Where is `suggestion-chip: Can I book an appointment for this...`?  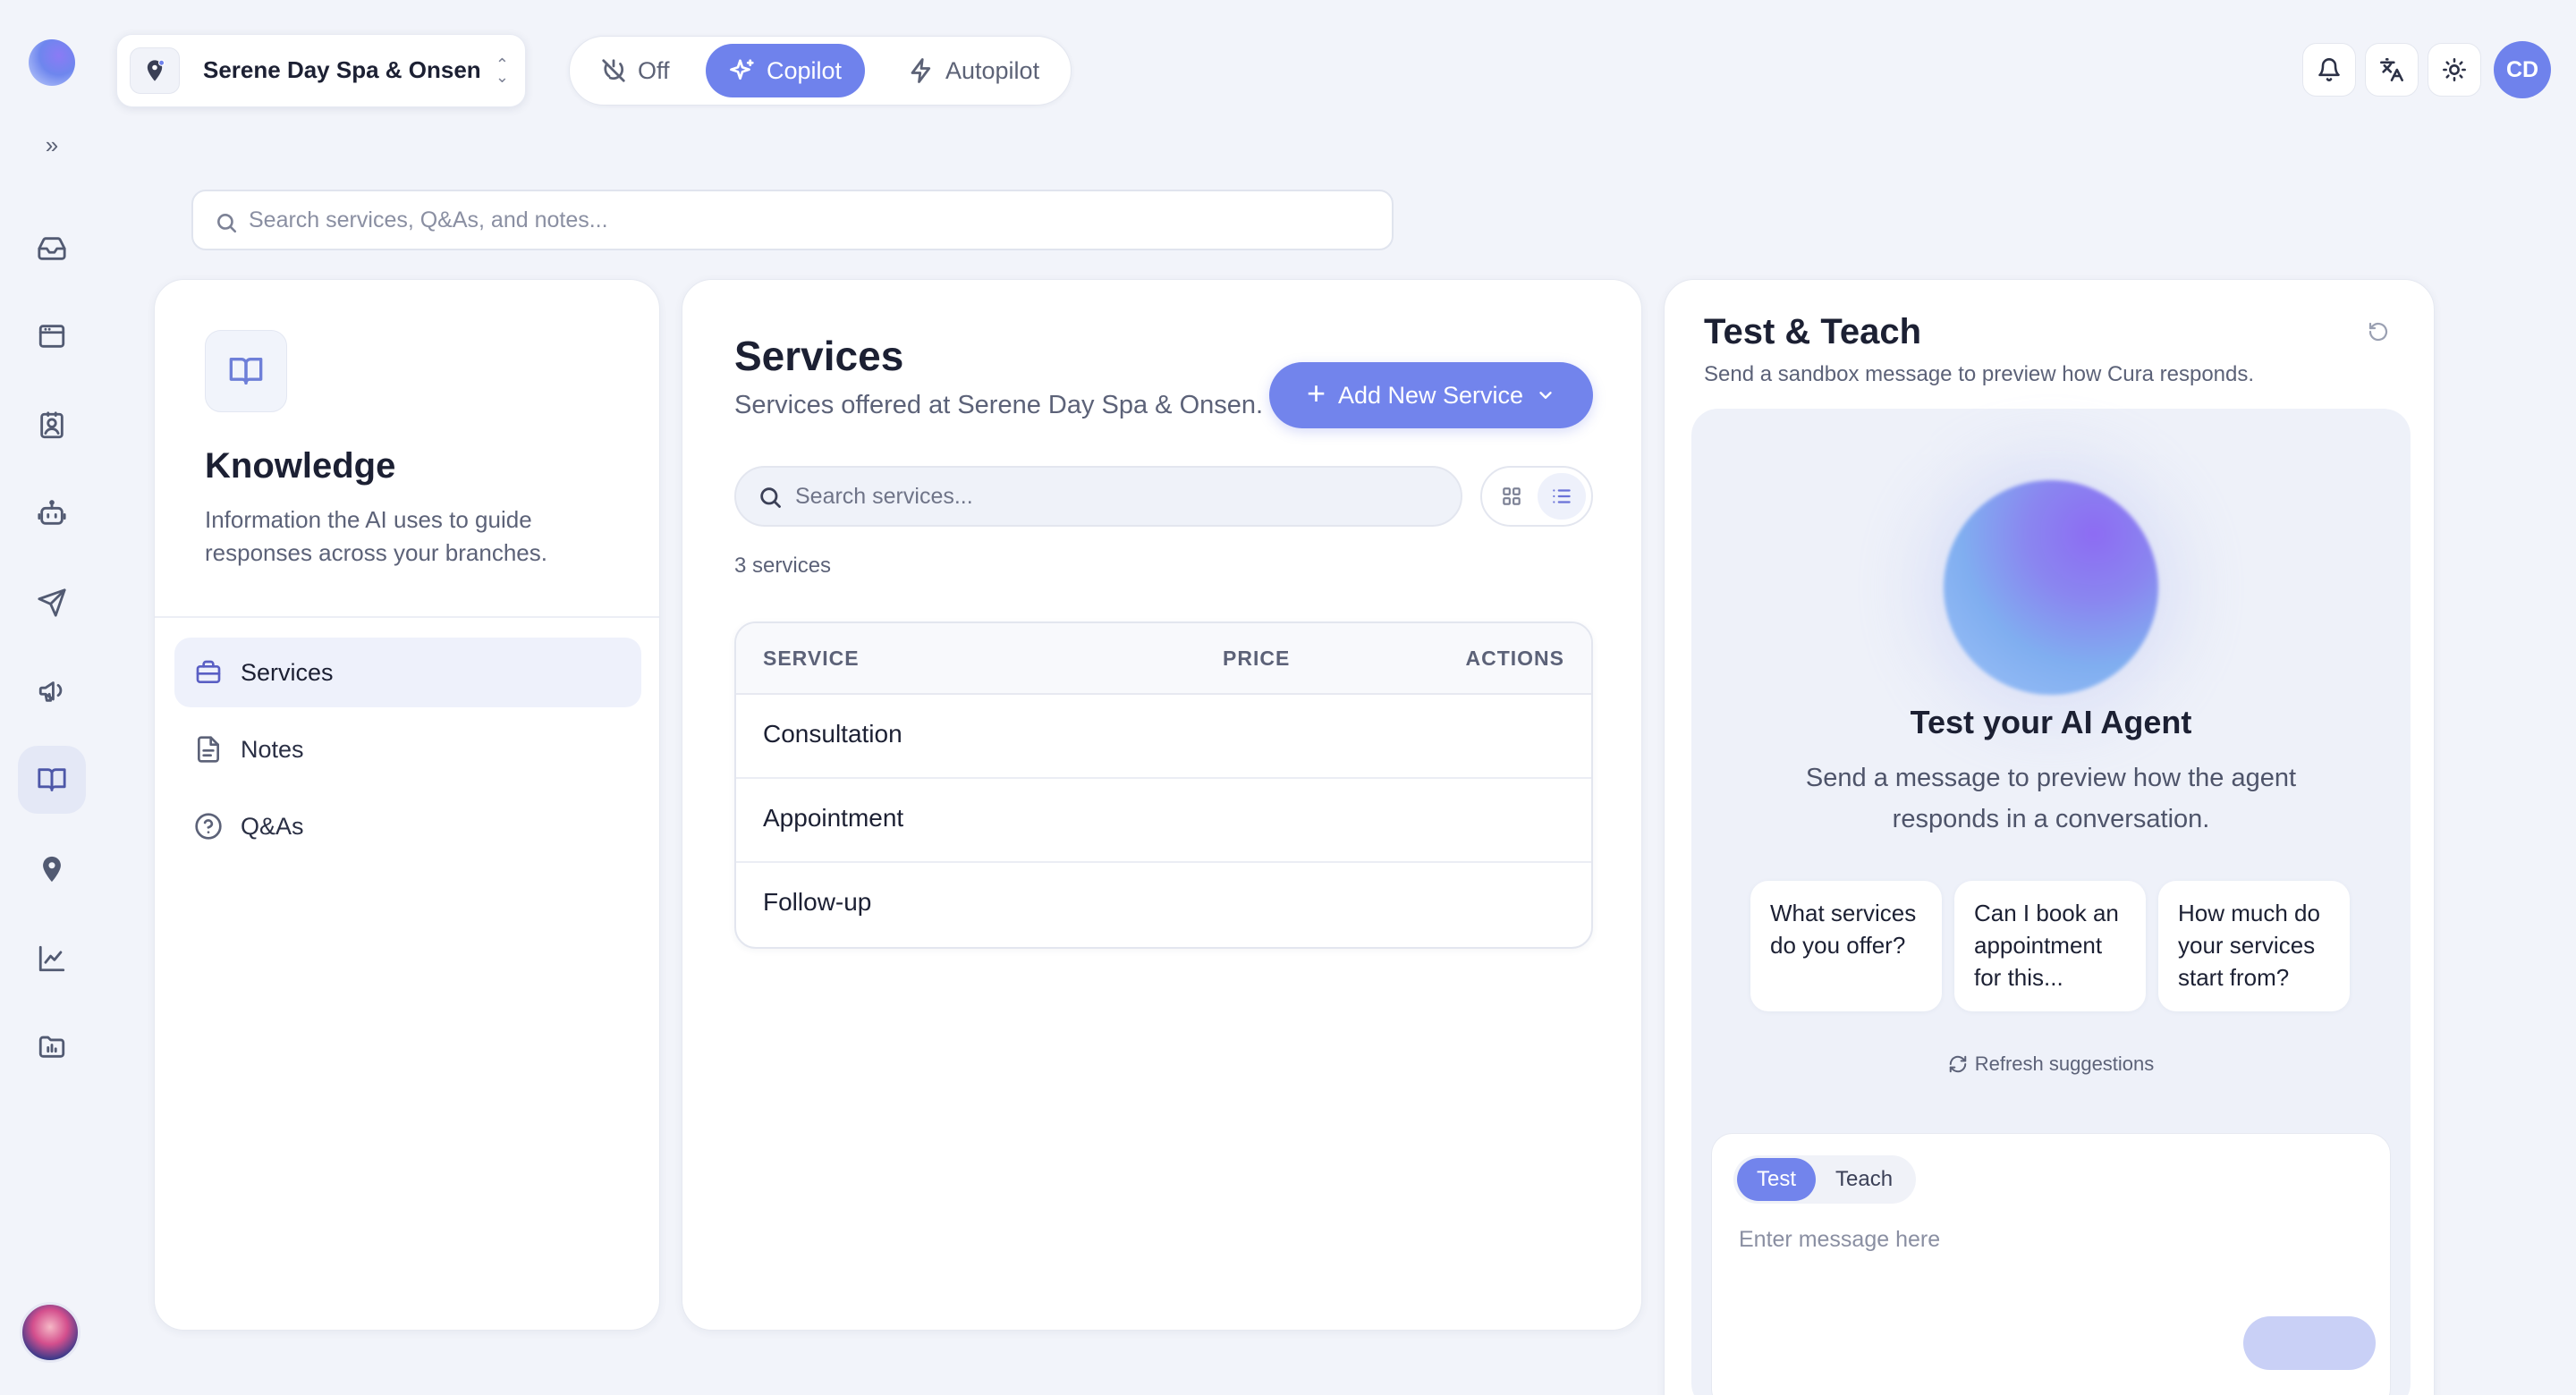
suggestion-chip: Can I book an appointment for this... is located at coordinates (2050, 946).